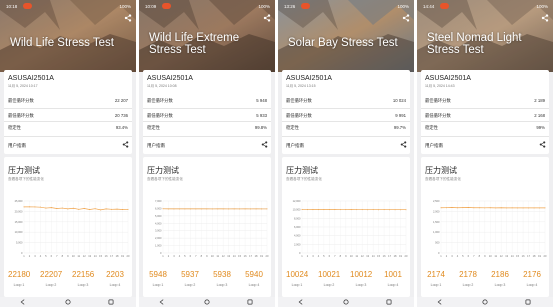 Image resolution: width=553 pixels, height=307 pixels. What do you see at coordinates (329, 281) in the screenshot?
I see `loop-score-item: 10021 Loop 2` at bounding box center [329, 281].